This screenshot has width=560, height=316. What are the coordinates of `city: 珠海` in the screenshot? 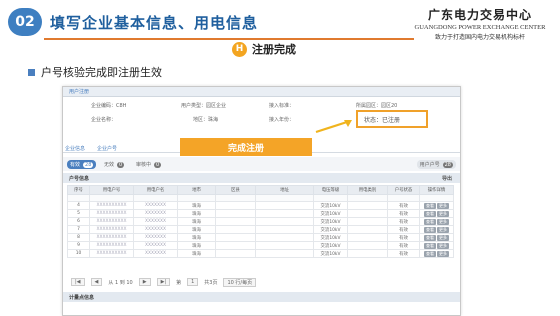 It's located at (196, 205).